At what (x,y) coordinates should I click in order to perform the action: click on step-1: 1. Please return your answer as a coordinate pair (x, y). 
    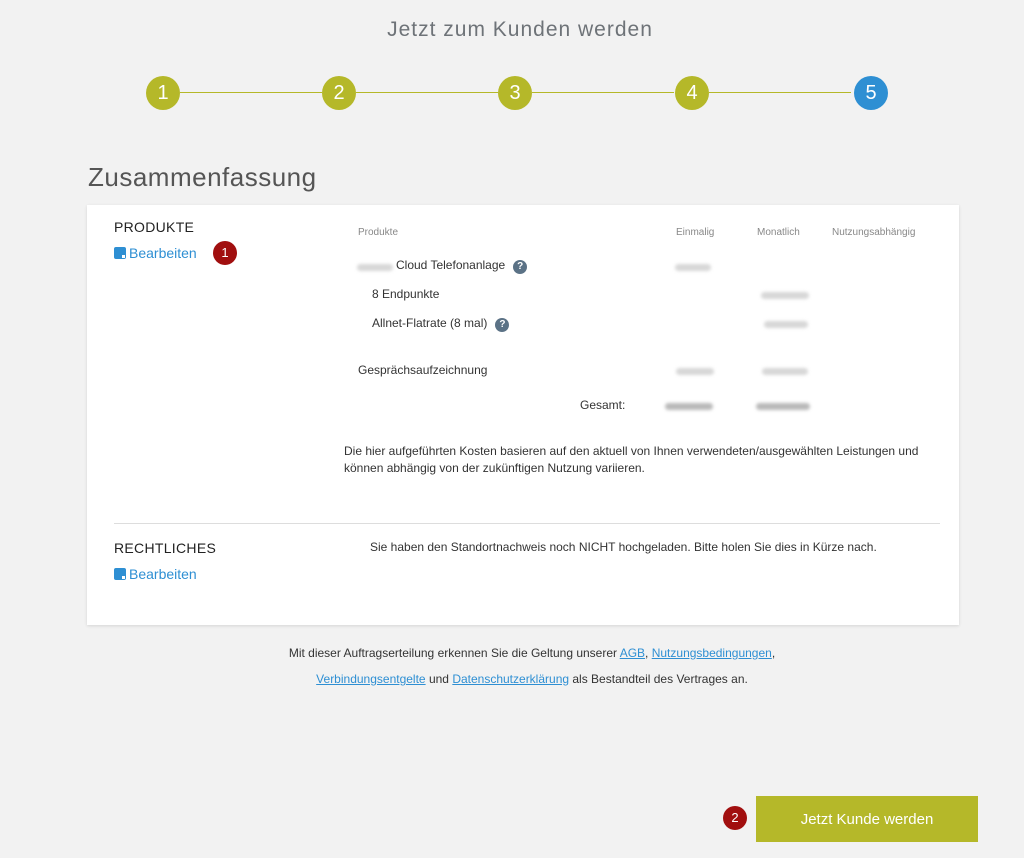
    Looking at the image, I should click on (163, 93).